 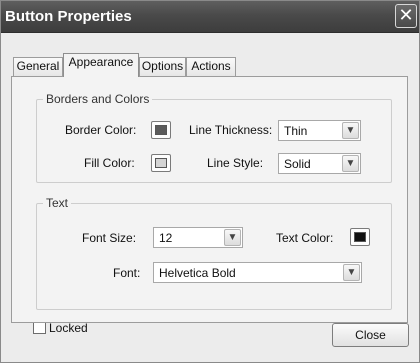 I want to click on text-color-fill, so click(x=360, y=237).